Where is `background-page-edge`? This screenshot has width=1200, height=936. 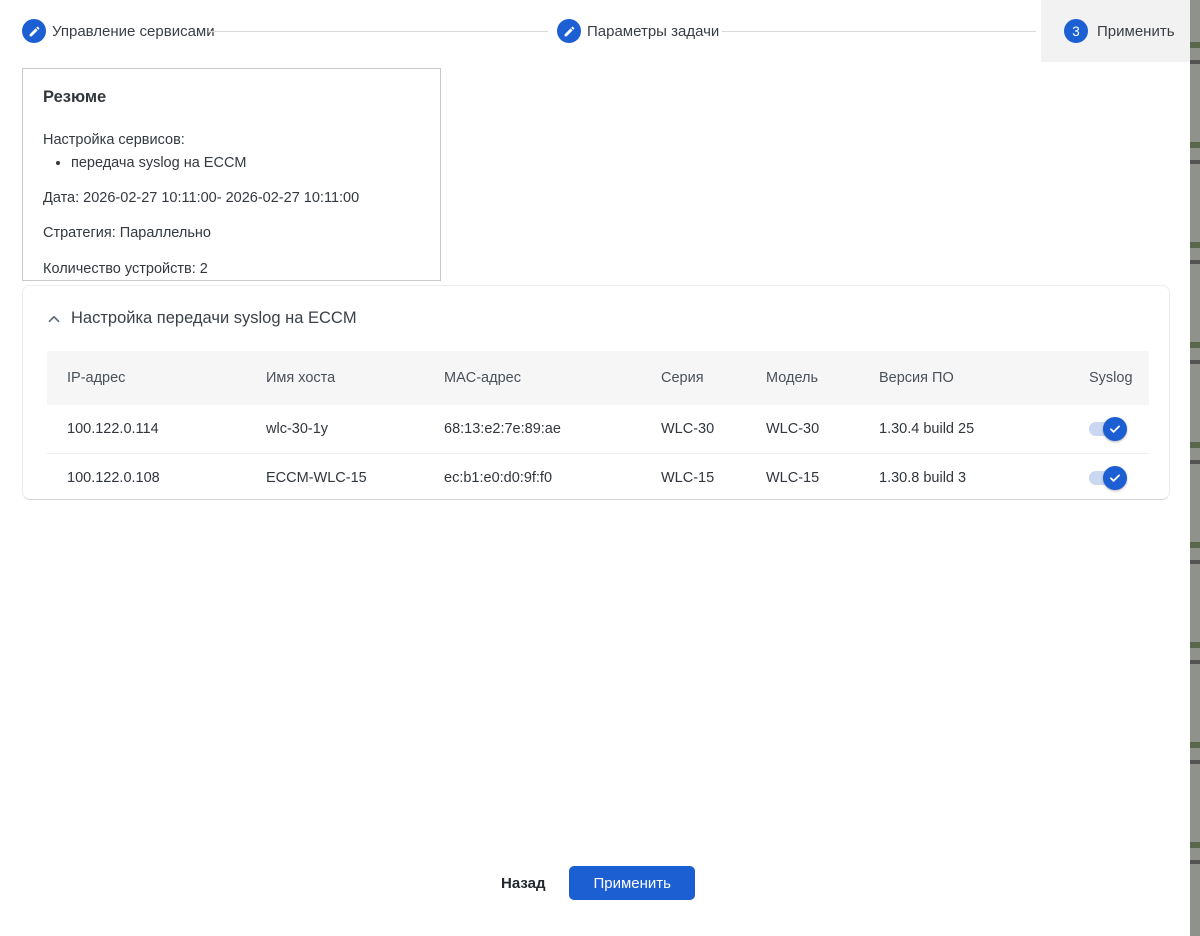
background-page-edge is located at coordinates (1195, 468).